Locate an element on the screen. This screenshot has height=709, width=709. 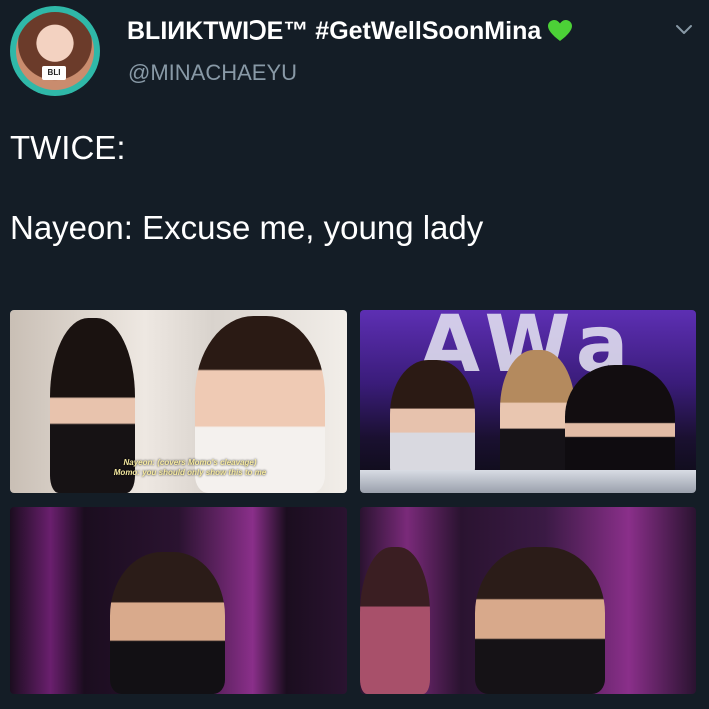
media-image-2: AWa is located at coordinates (528, 401).